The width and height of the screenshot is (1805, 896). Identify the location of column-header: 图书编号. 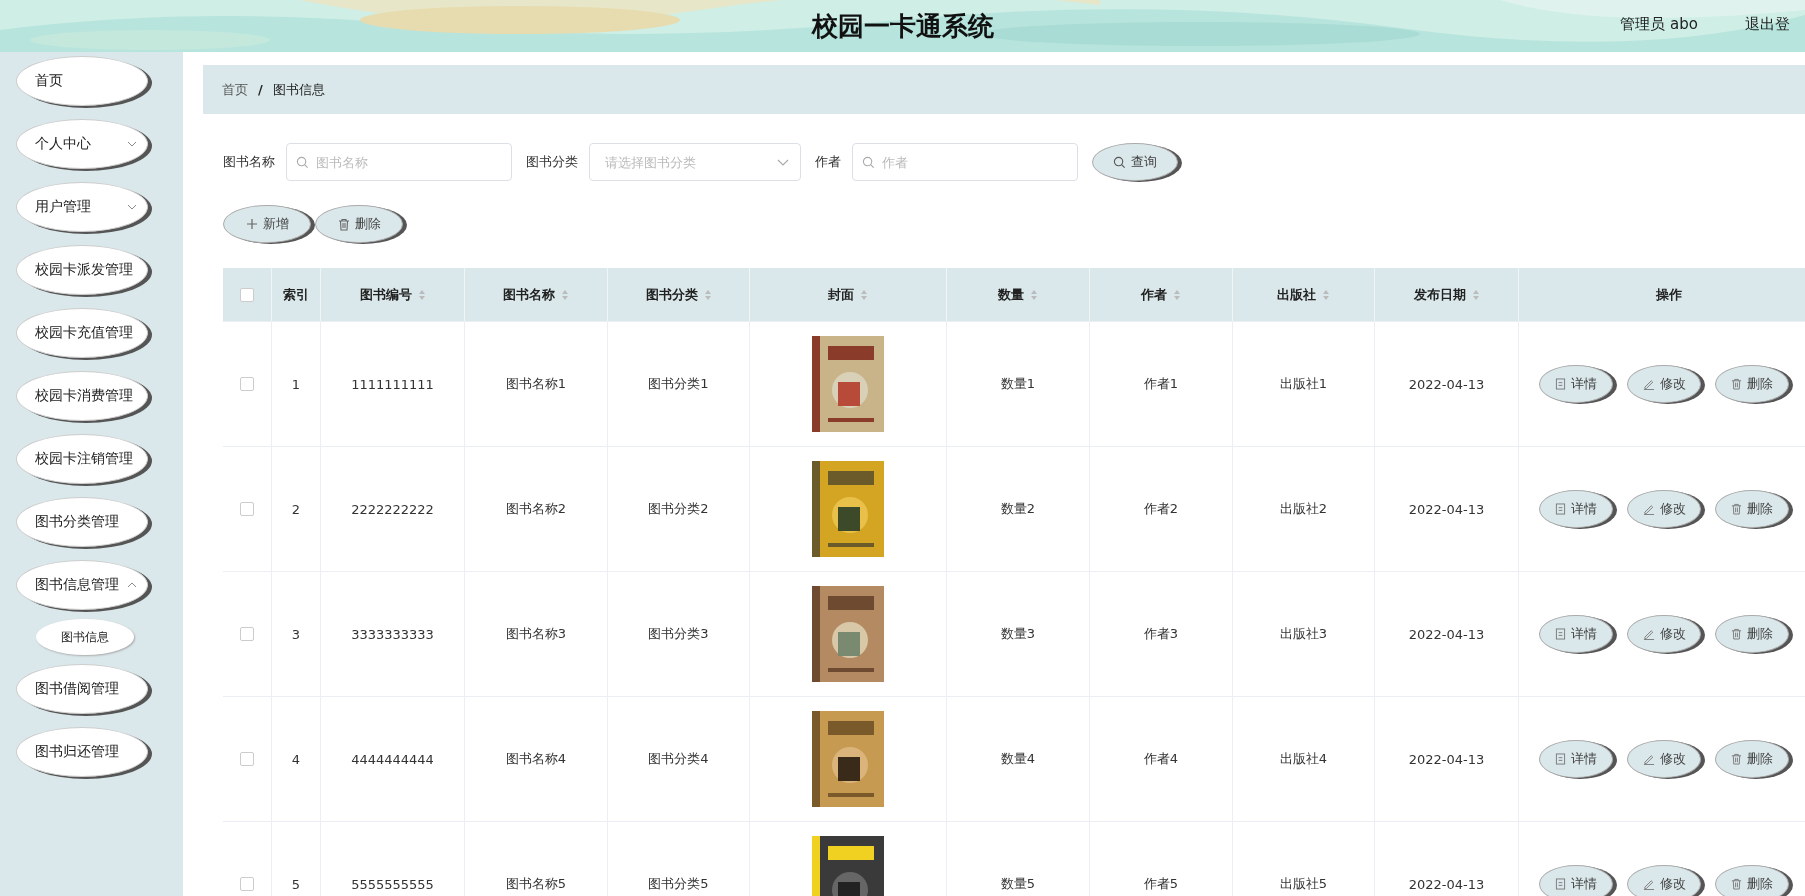
(385, 294).